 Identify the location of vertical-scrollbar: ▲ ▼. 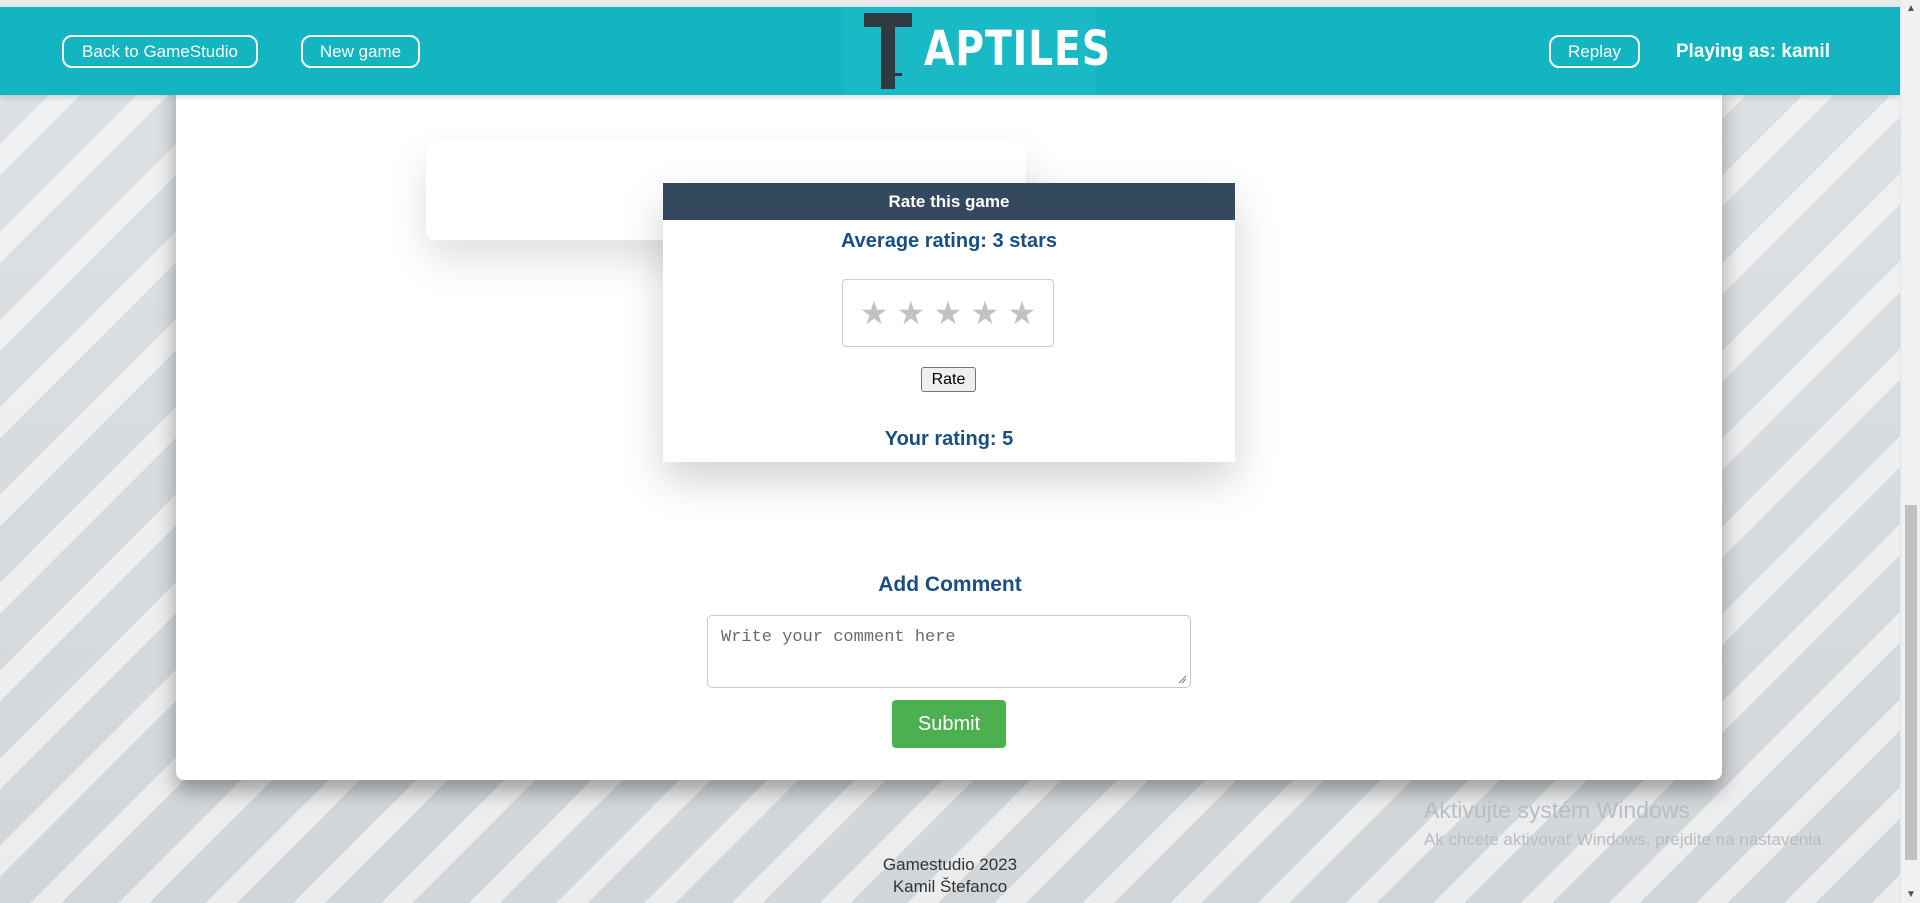
(1910, 451).